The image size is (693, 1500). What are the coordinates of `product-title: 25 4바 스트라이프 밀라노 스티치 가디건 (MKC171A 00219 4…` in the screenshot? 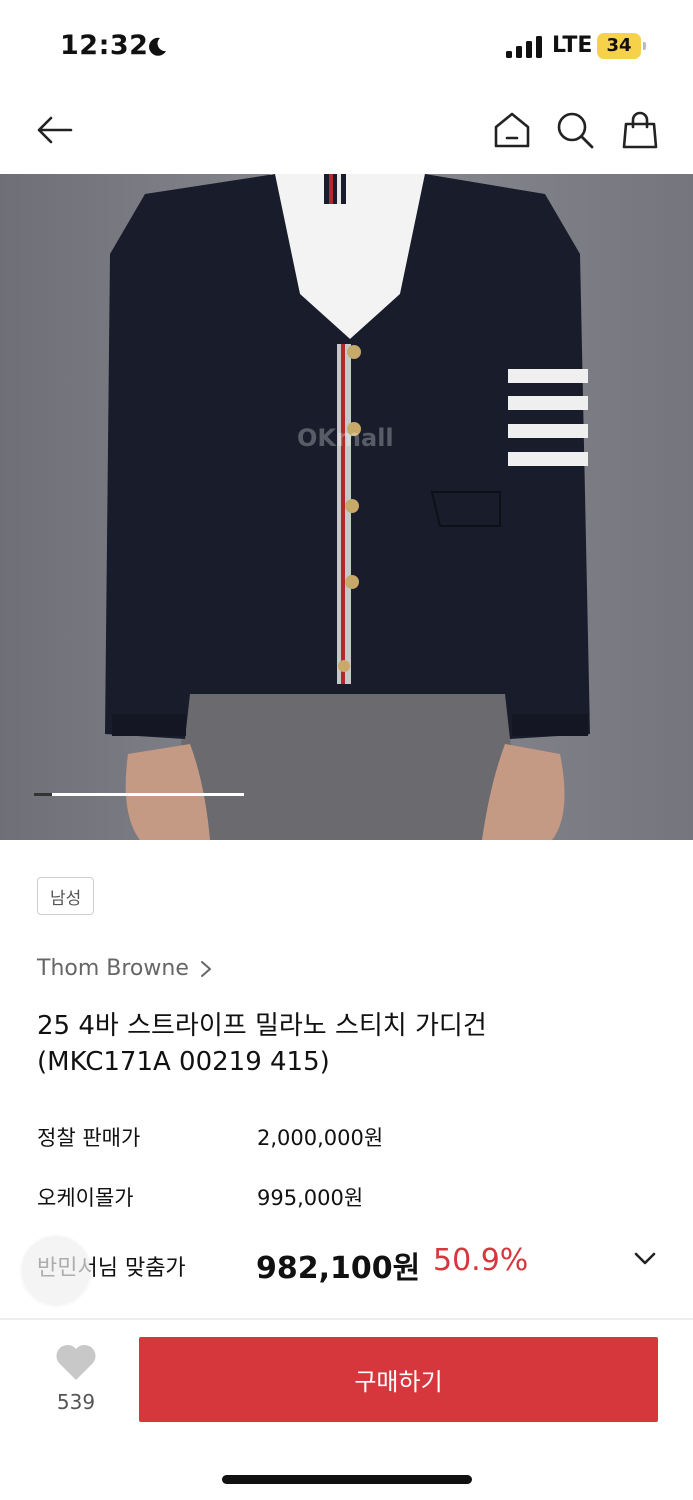 It's located at (347, 1044).